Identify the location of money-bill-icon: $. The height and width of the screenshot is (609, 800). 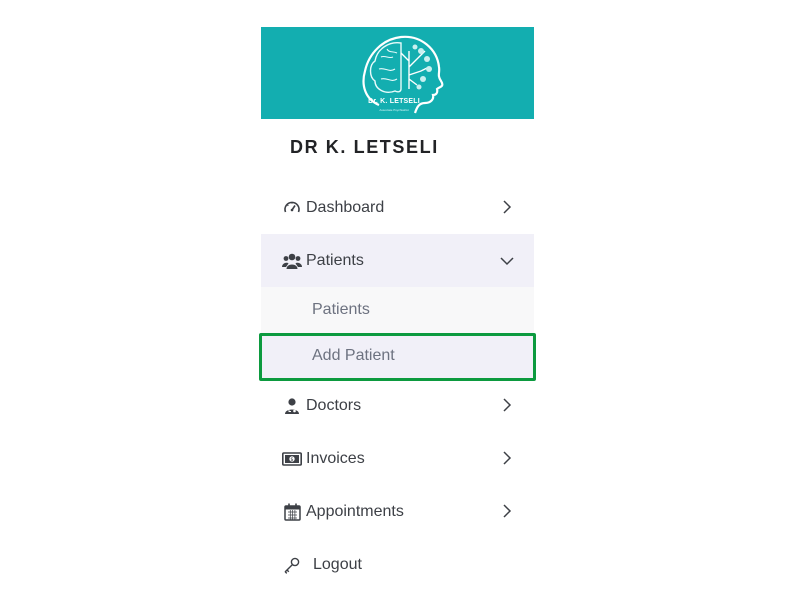
(292, 459).